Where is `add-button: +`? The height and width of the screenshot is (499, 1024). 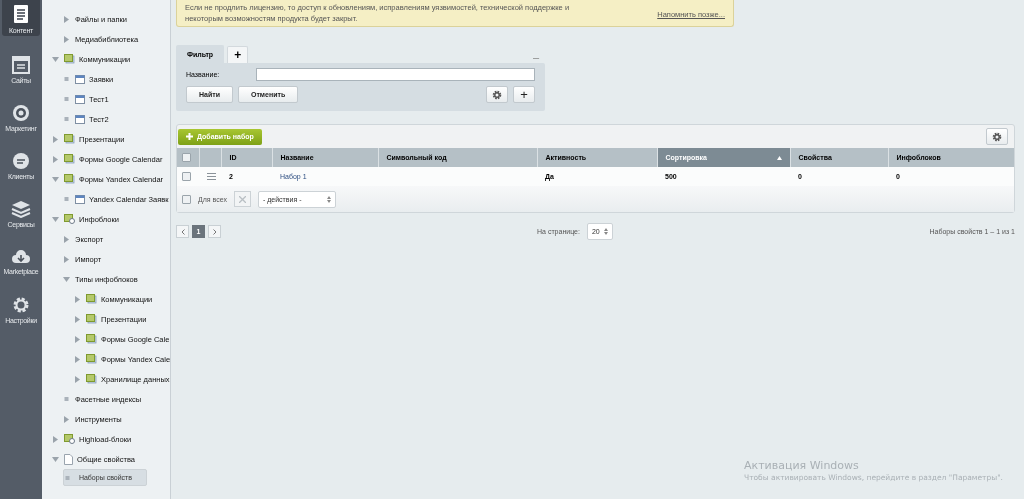 add-button: + is located at coordinates (524, 94).